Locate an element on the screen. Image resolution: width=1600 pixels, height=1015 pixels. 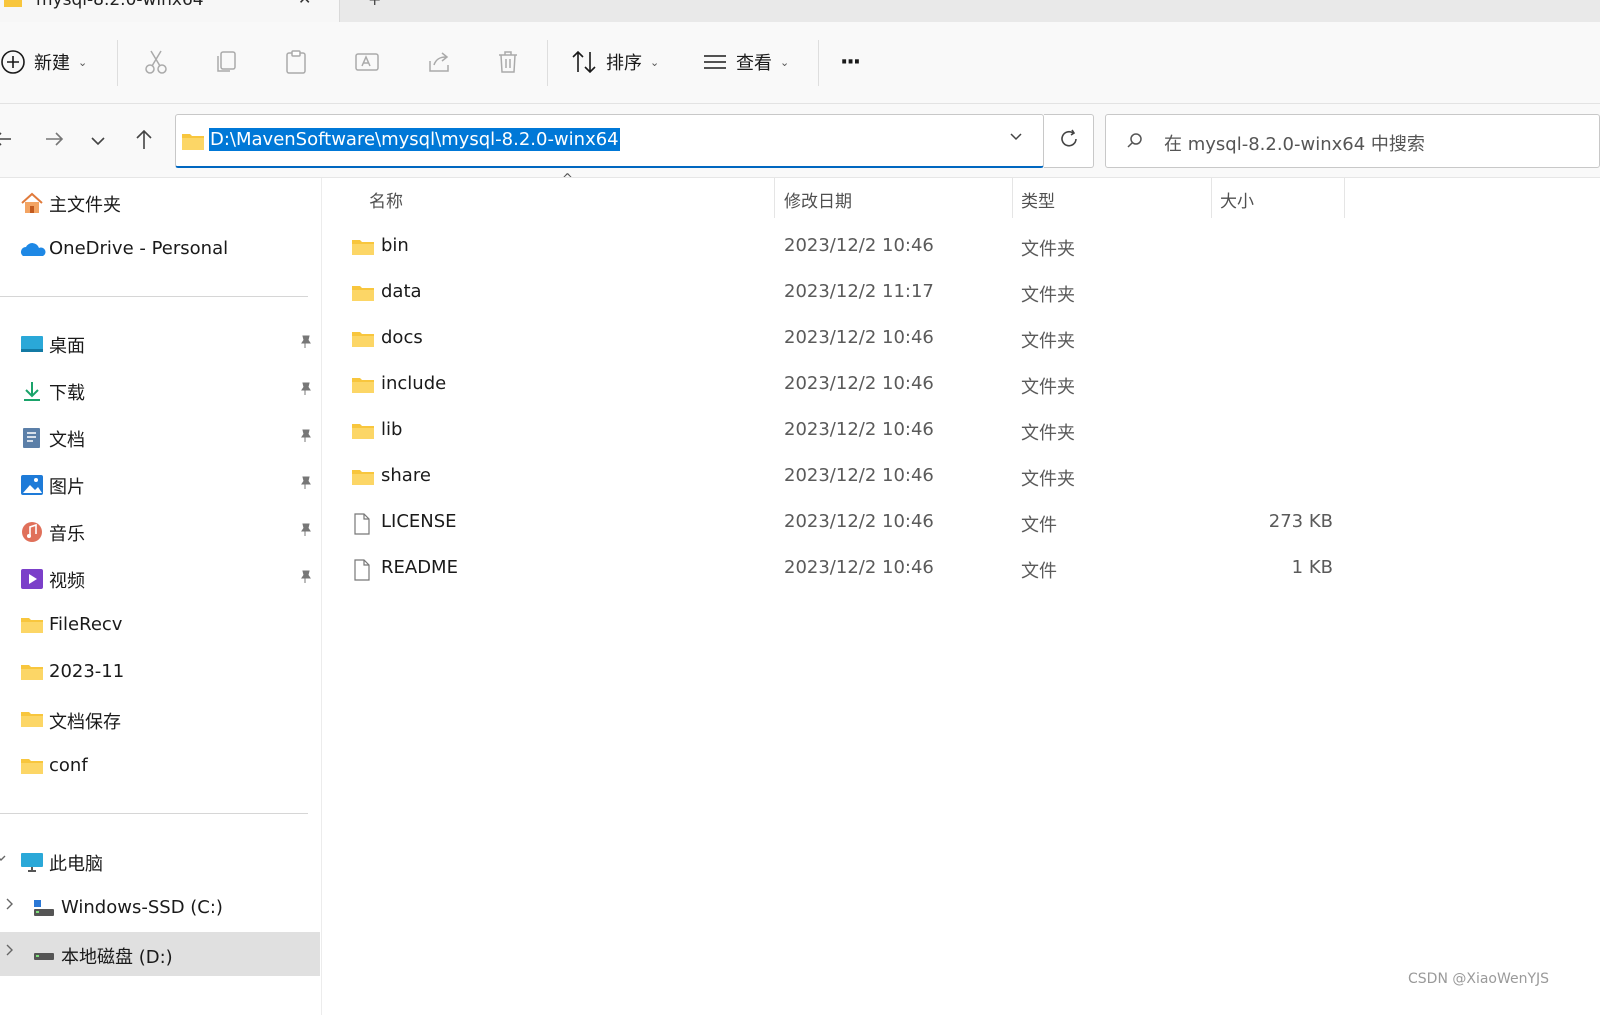
column-header-modified: 修改日期 is located at coordinates (894, 199).